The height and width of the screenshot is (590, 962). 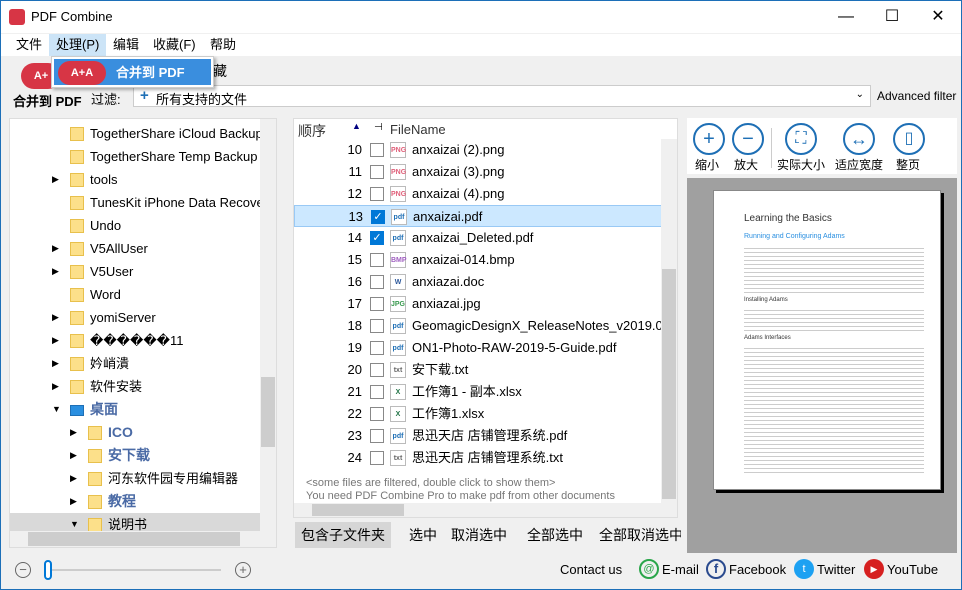 What do you see at coordinates (502, 96) in the screenshot?
I see `filter-select: + 所有支持的文件 ⌄` at bounding box center [502, 96].